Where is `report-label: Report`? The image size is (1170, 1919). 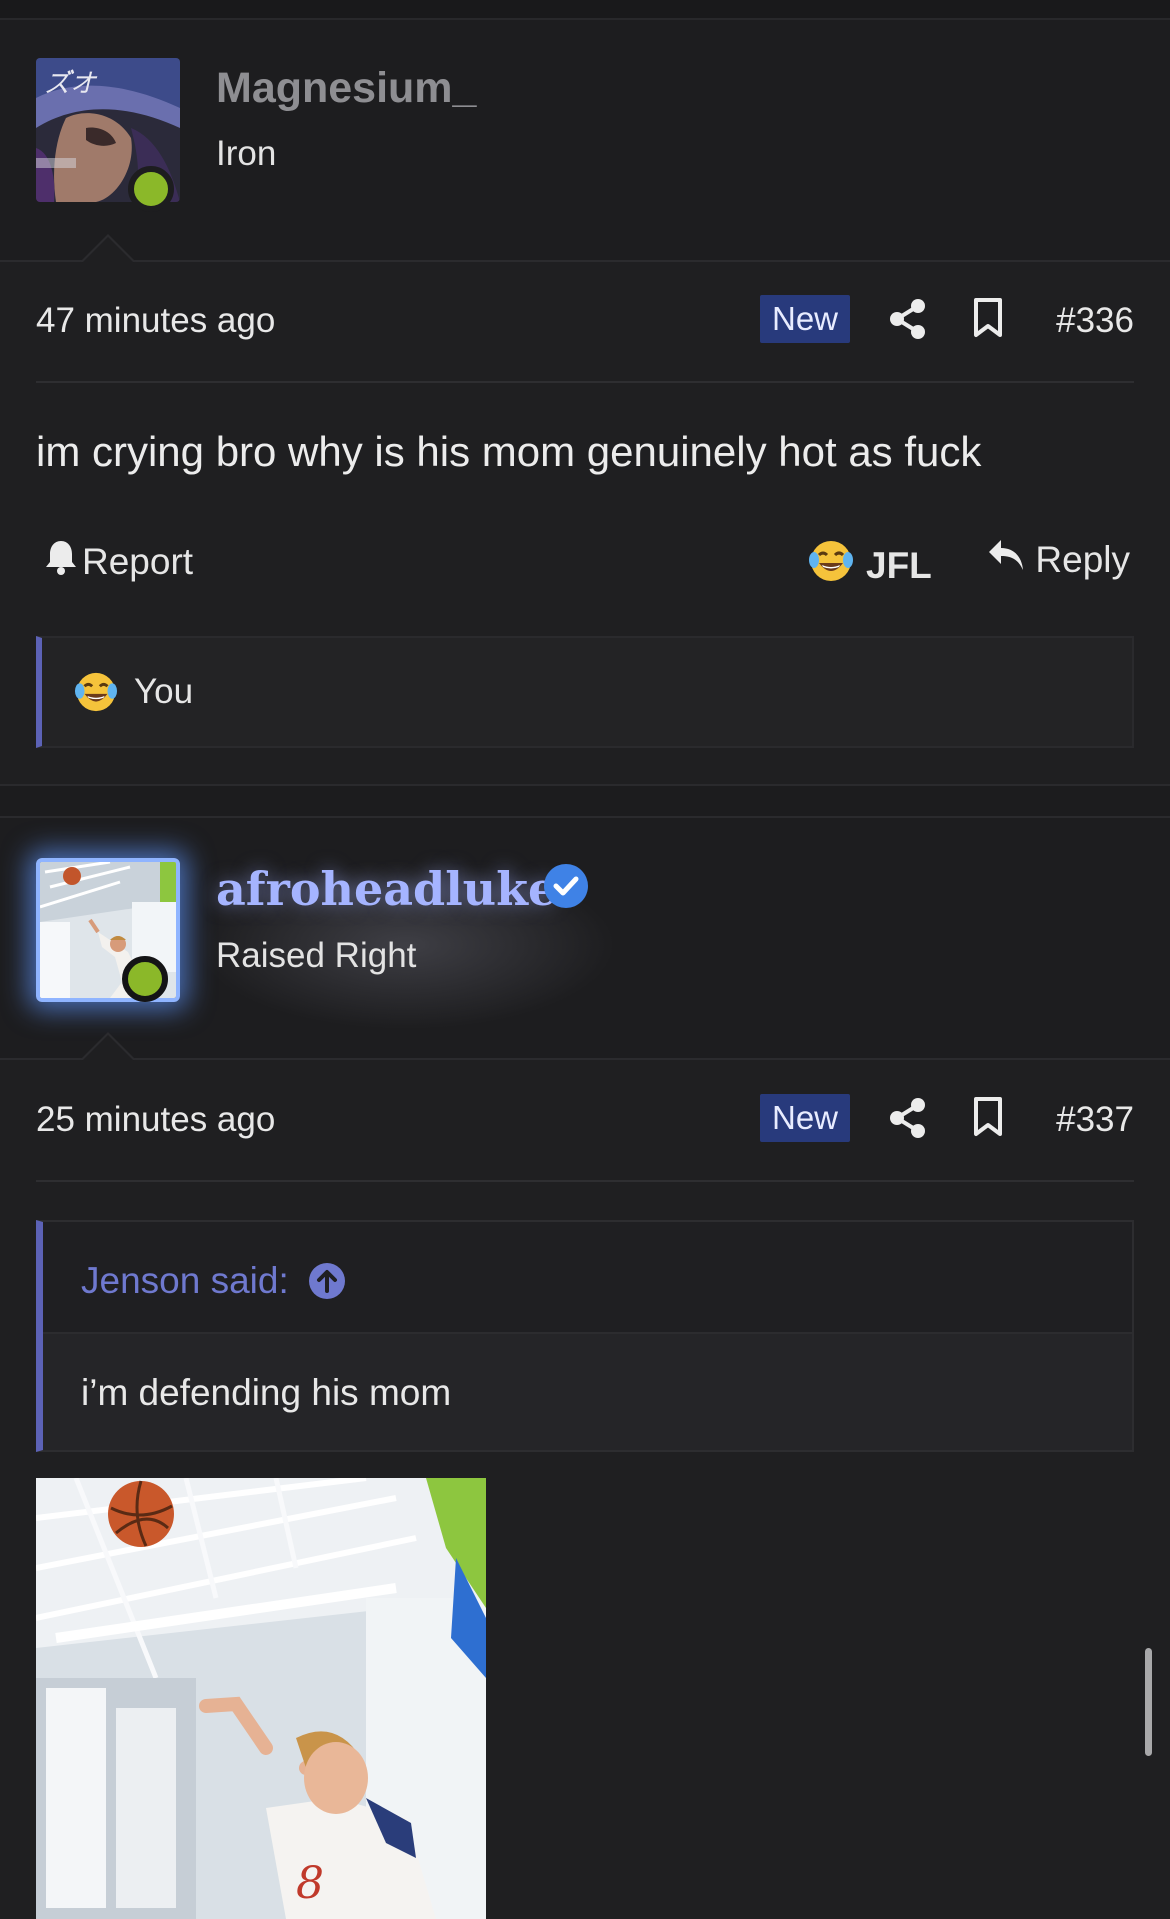 report-label: Report is located at coordinates (138, 561).